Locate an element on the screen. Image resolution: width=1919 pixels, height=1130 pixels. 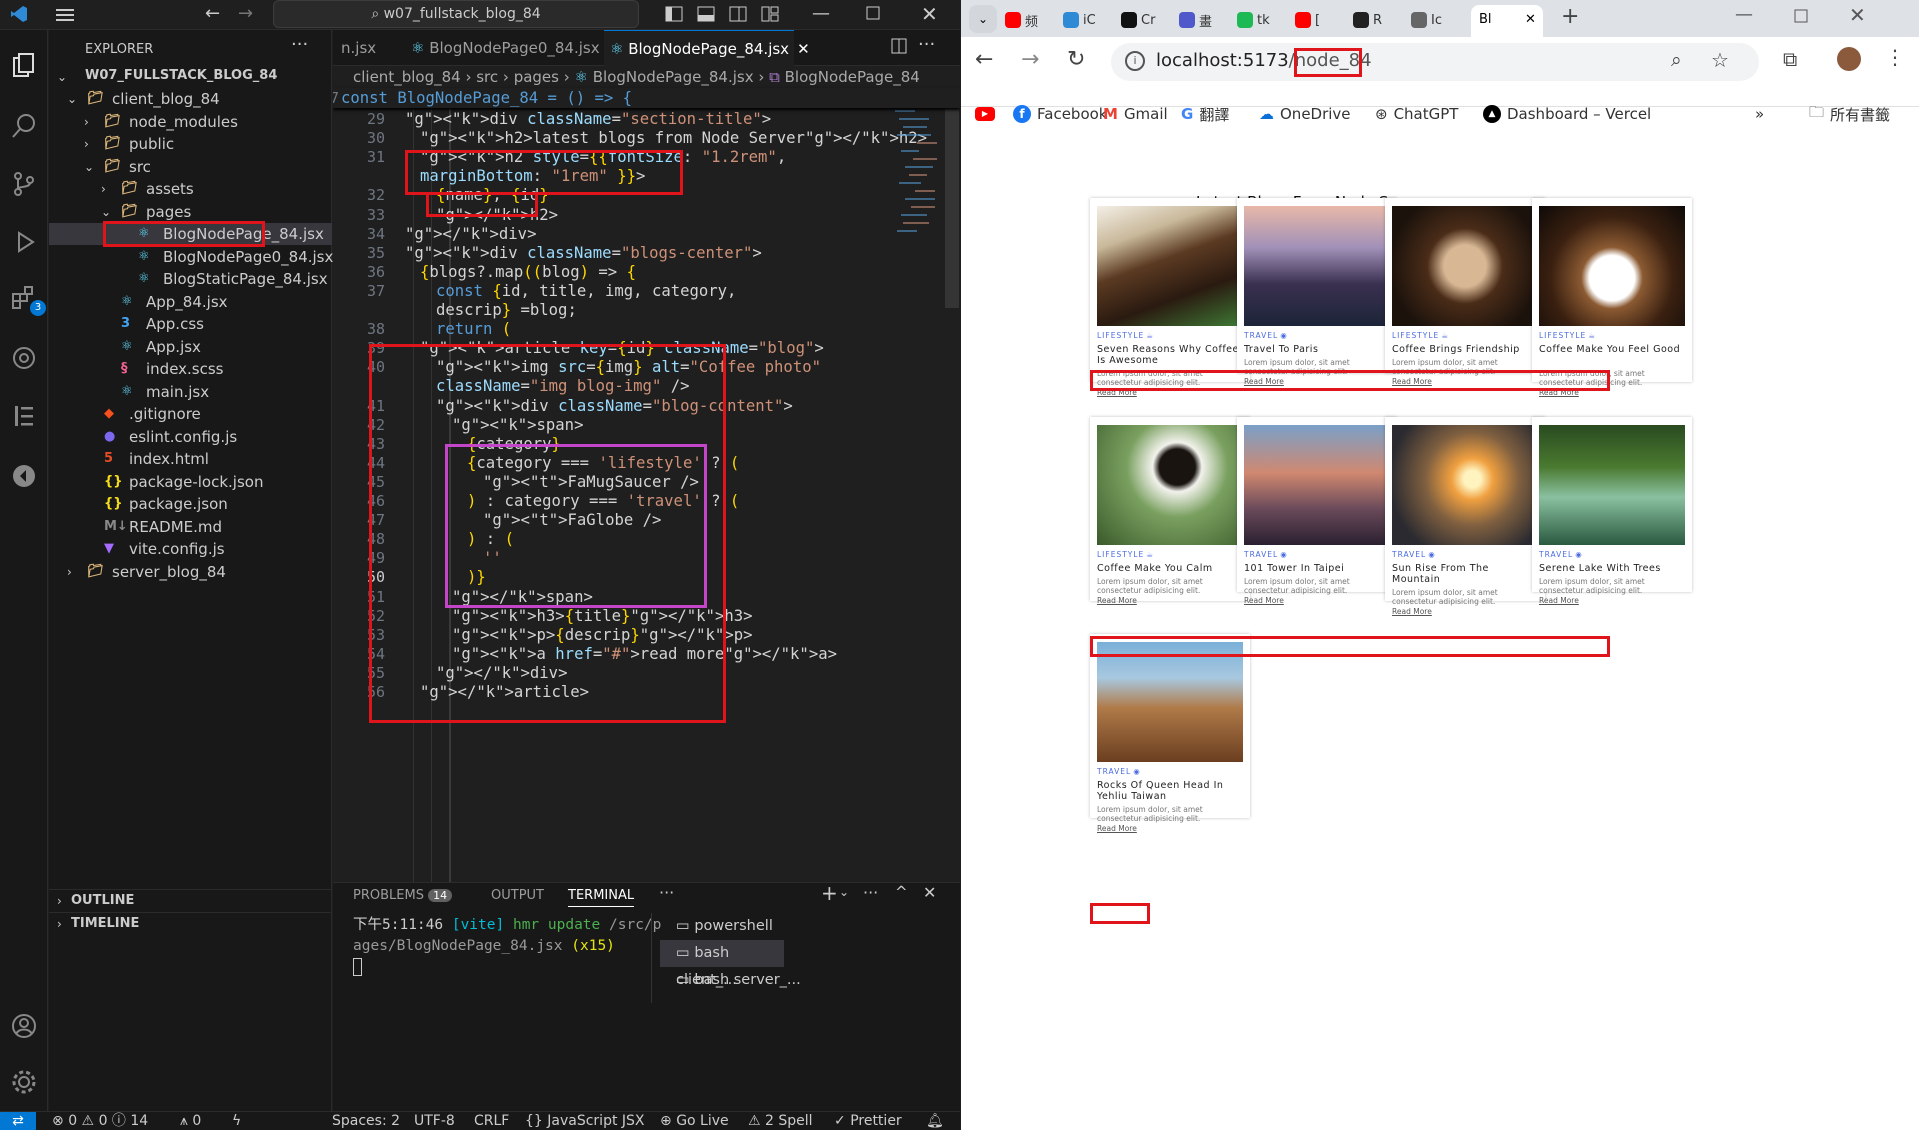
language-status: {} JavaScript JSX is located at coordinates (585, 1121).